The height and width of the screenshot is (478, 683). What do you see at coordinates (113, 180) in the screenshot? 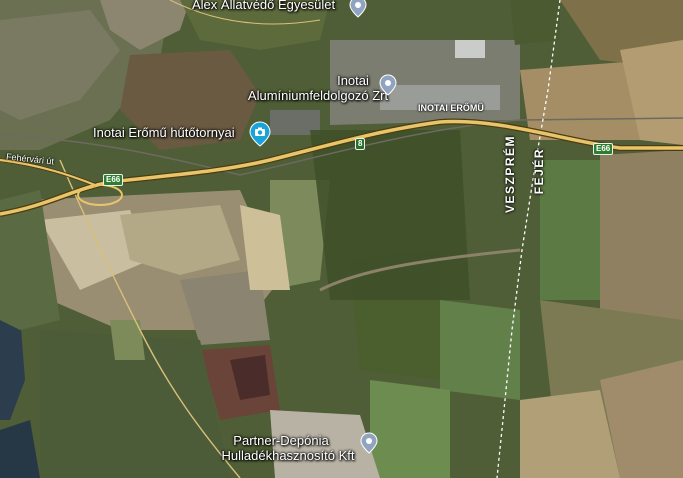
I see `road-shield-e66-west: E66` at bounding box center [113, 180].